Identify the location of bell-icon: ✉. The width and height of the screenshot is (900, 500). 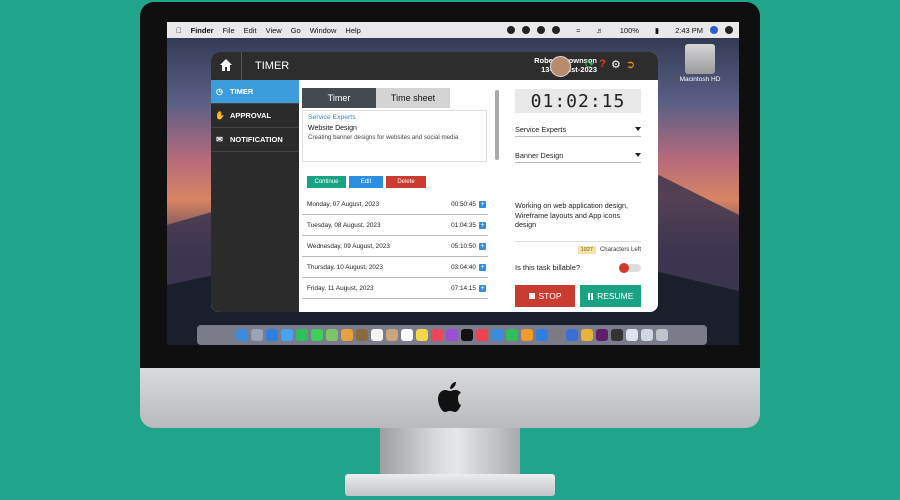
(219, 139).